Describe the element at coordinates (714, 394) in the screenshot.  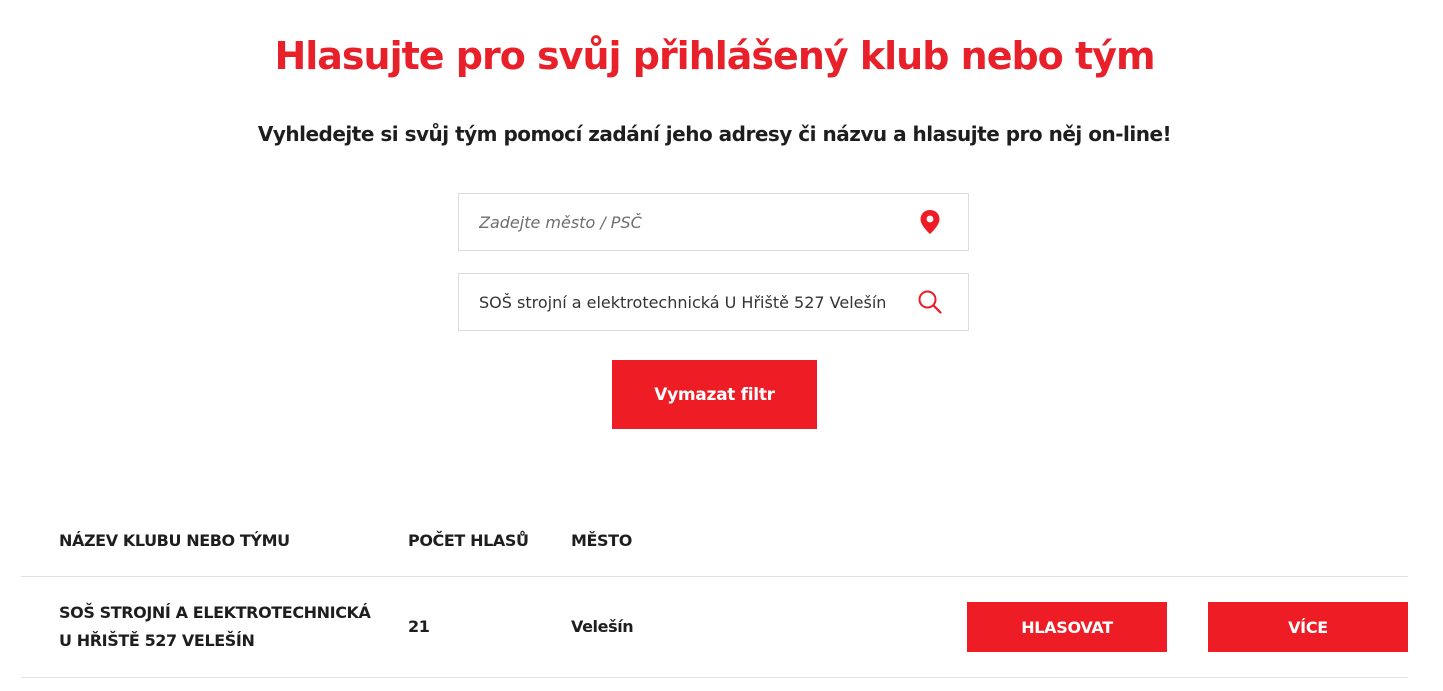
I see `clear-filter-button: Vymazat filtr` at that location.